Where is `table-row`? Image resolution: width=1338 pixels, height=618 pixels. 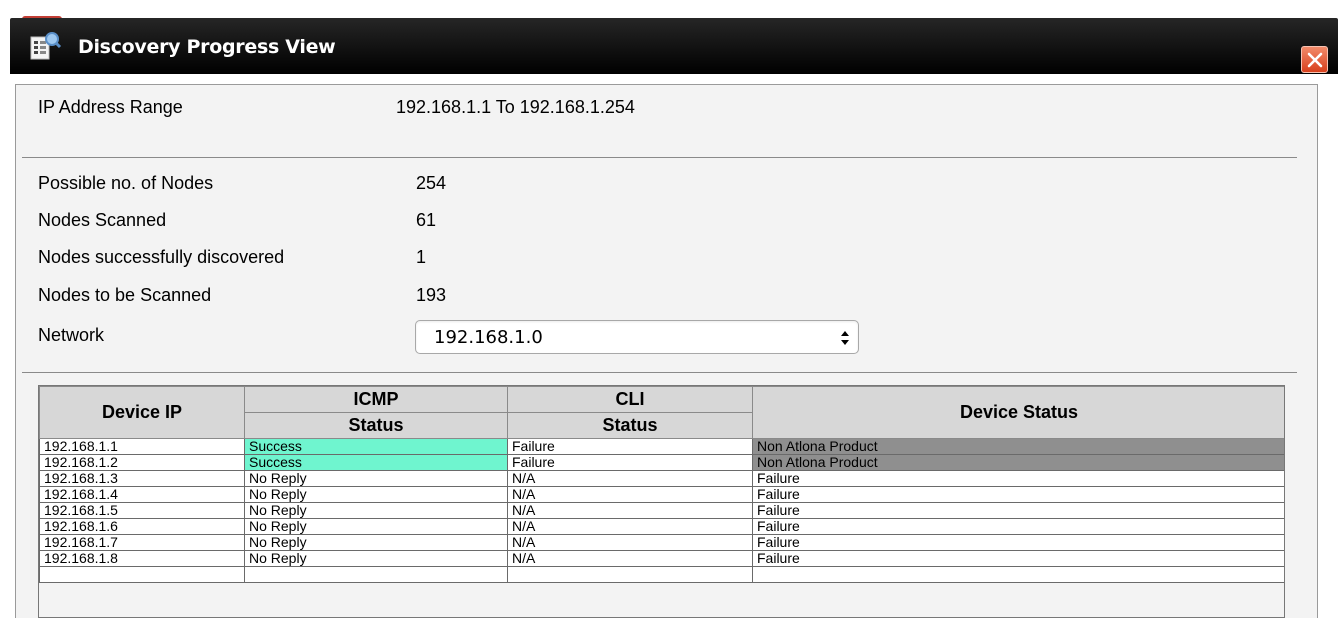 table-row is located at coordinates (661, 574).